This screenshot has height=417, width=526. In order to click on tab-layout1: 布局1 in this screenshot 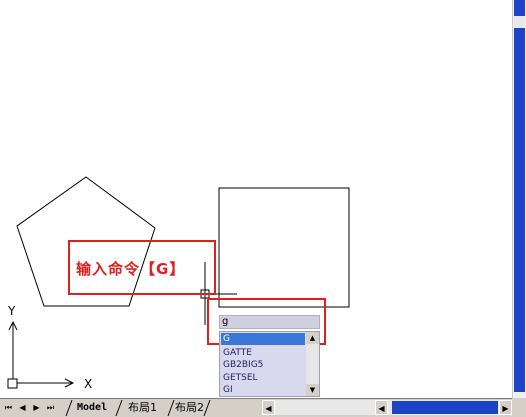, I will do `click(142, 407)`.